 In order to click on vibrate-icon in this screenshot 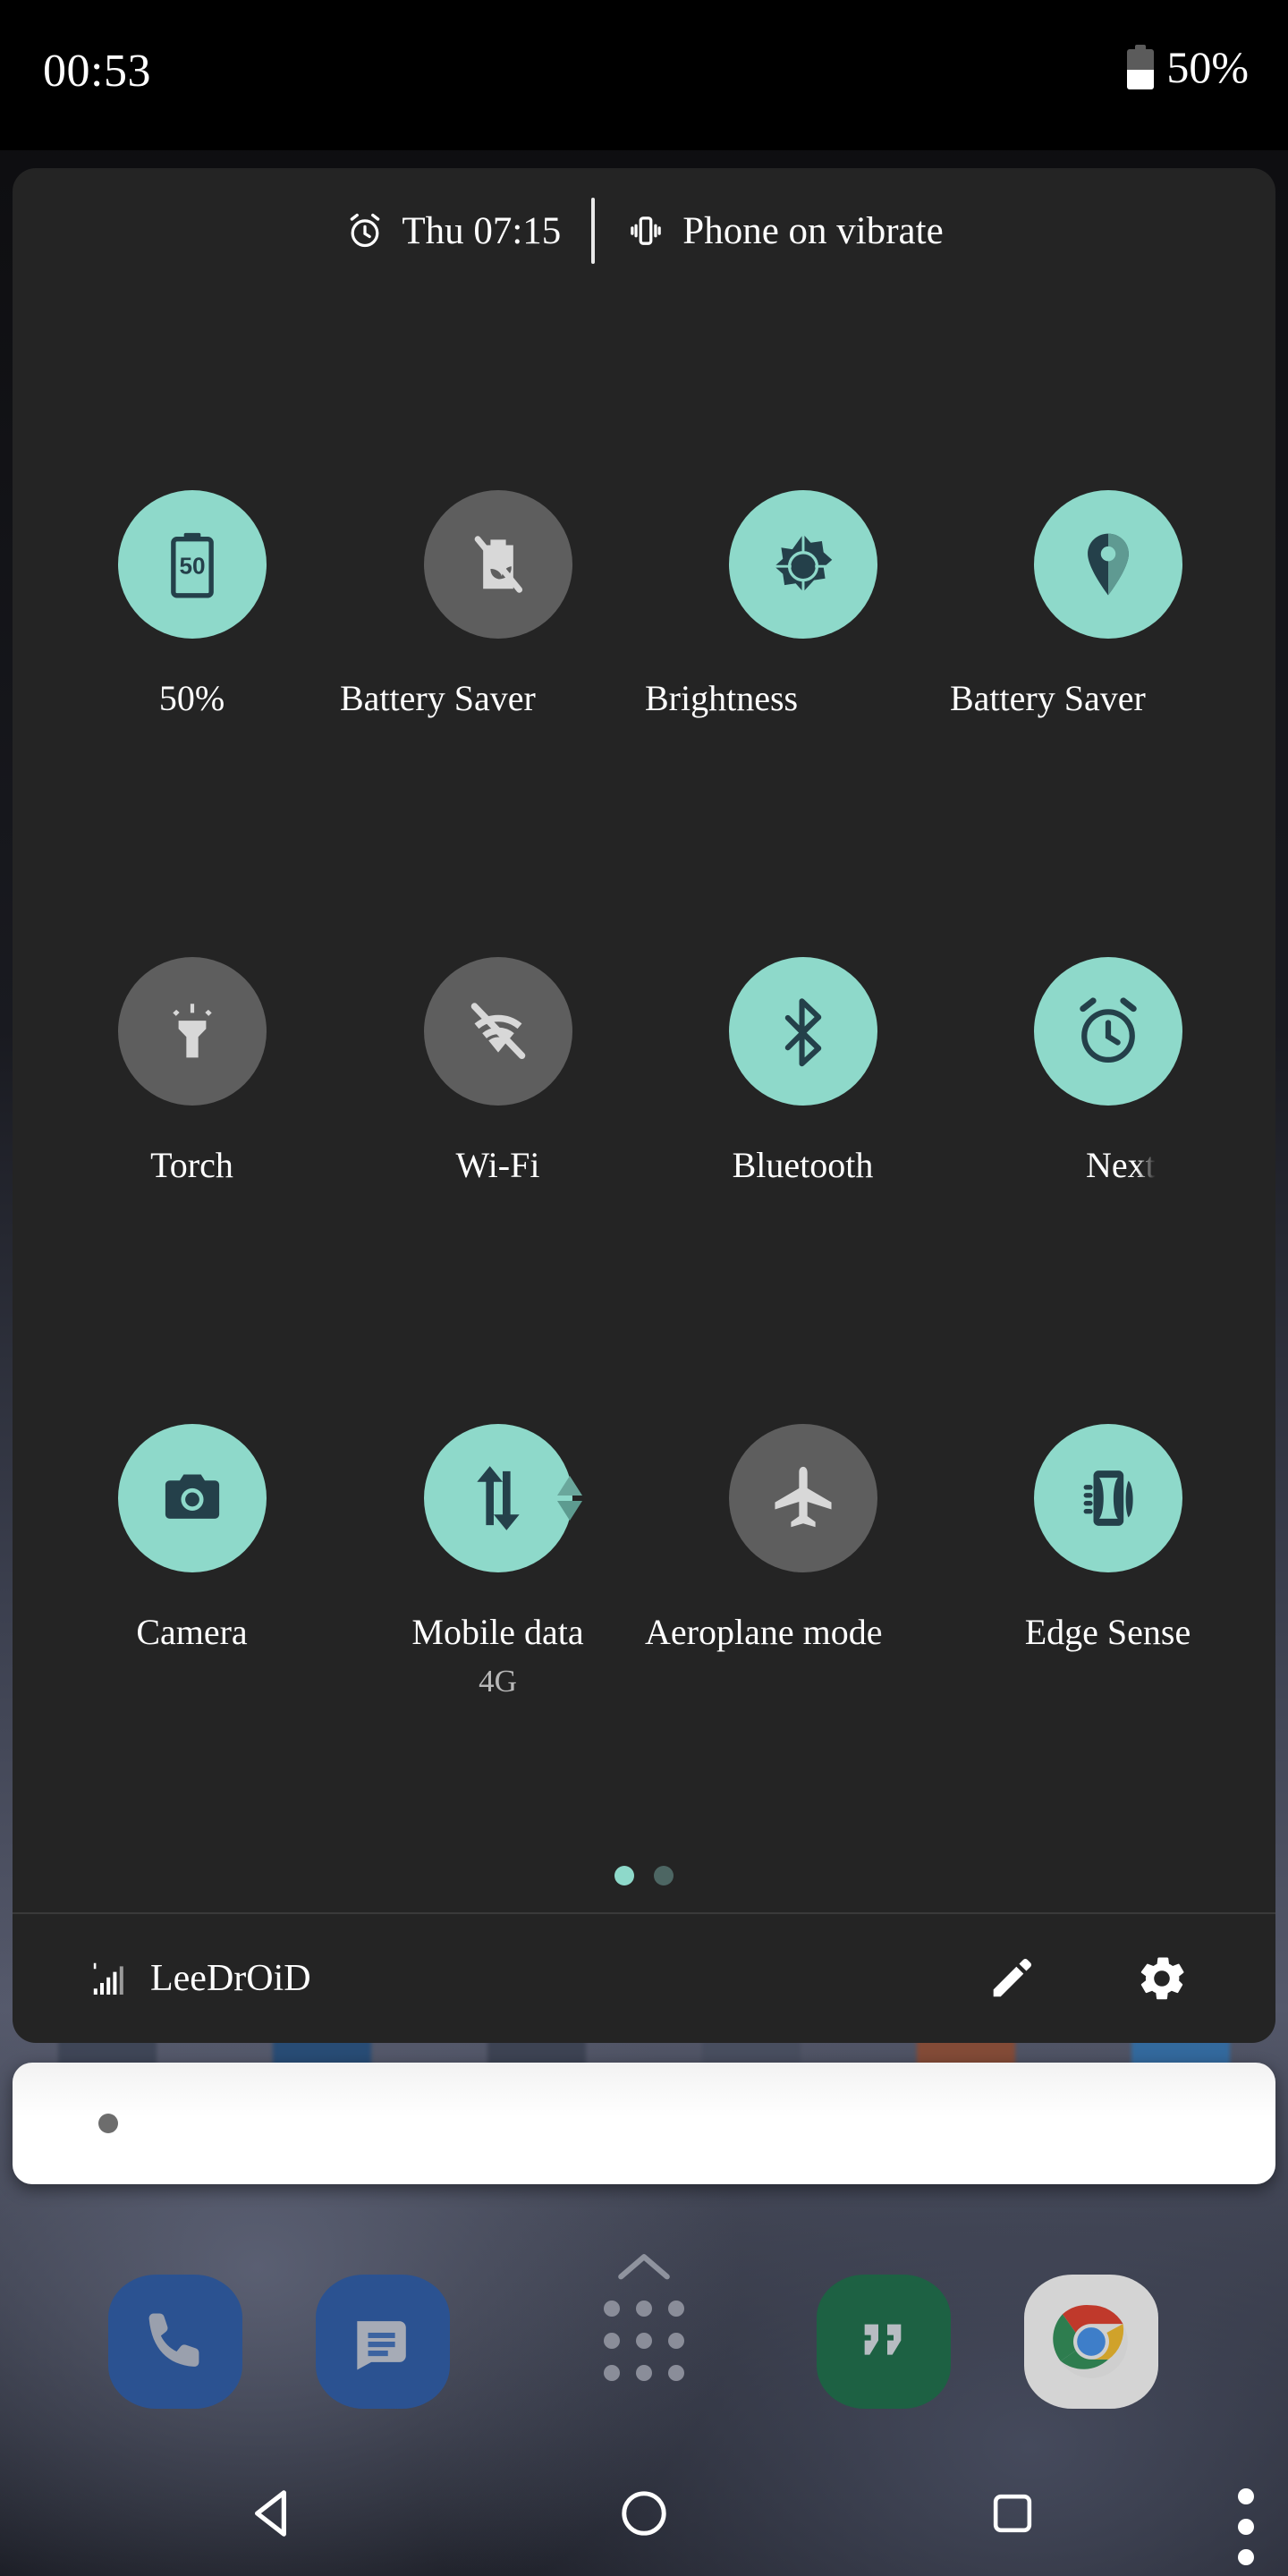, I will do `click(646, 230)`.